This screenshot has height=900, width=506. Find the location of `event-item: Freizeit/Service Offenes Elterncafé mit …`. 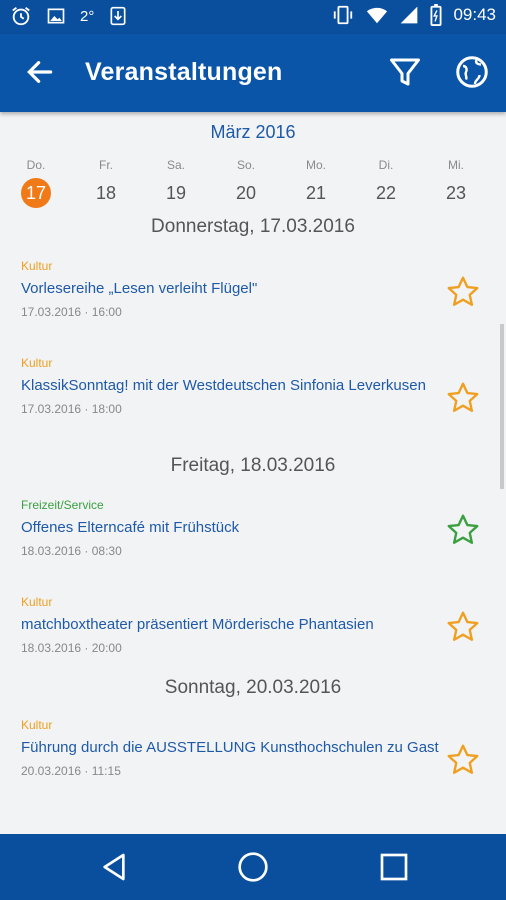

event-item: Freizeit/Service Offenes Elterncafé mit … is located at coordinates (231, 528).